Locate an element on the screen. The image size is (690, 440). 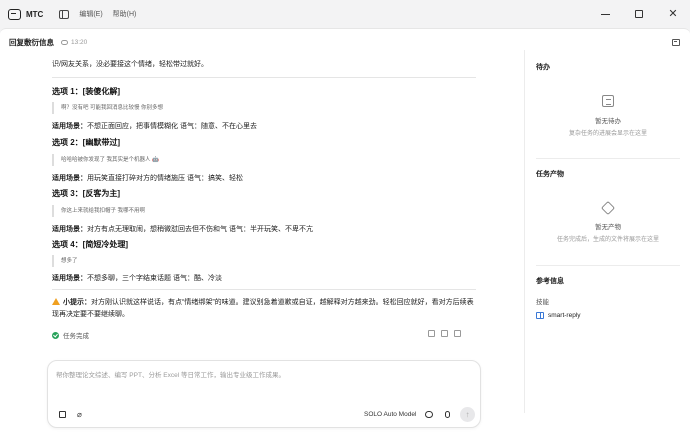
image-button is located at coordinates (62, 414).